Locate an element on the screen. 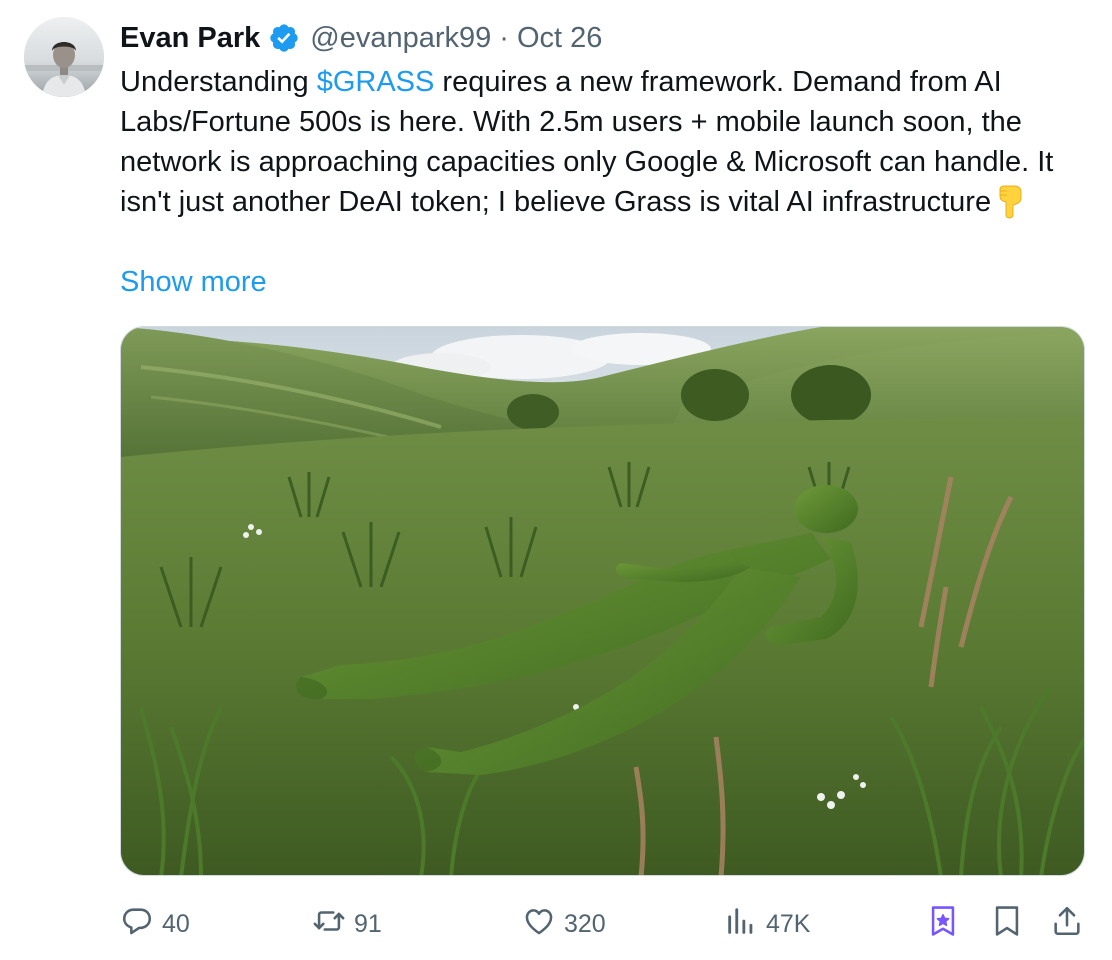 Image resolution: width=1112 pixels, height=960 pixels. views-icon is located at coordinates (741, 924).